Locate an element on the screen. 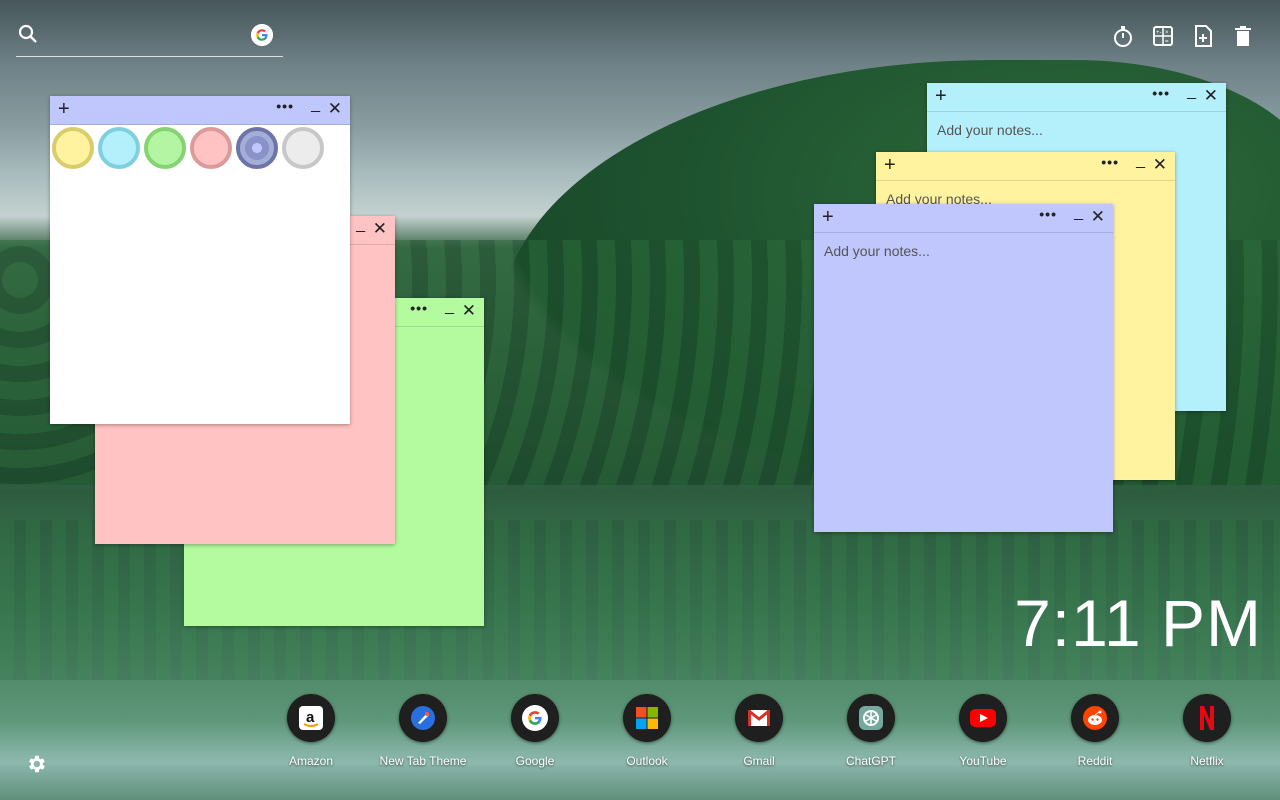 The width and height of the screenshot is (1280, 800). color-swatch-pink is located at coordinates (211, 148).